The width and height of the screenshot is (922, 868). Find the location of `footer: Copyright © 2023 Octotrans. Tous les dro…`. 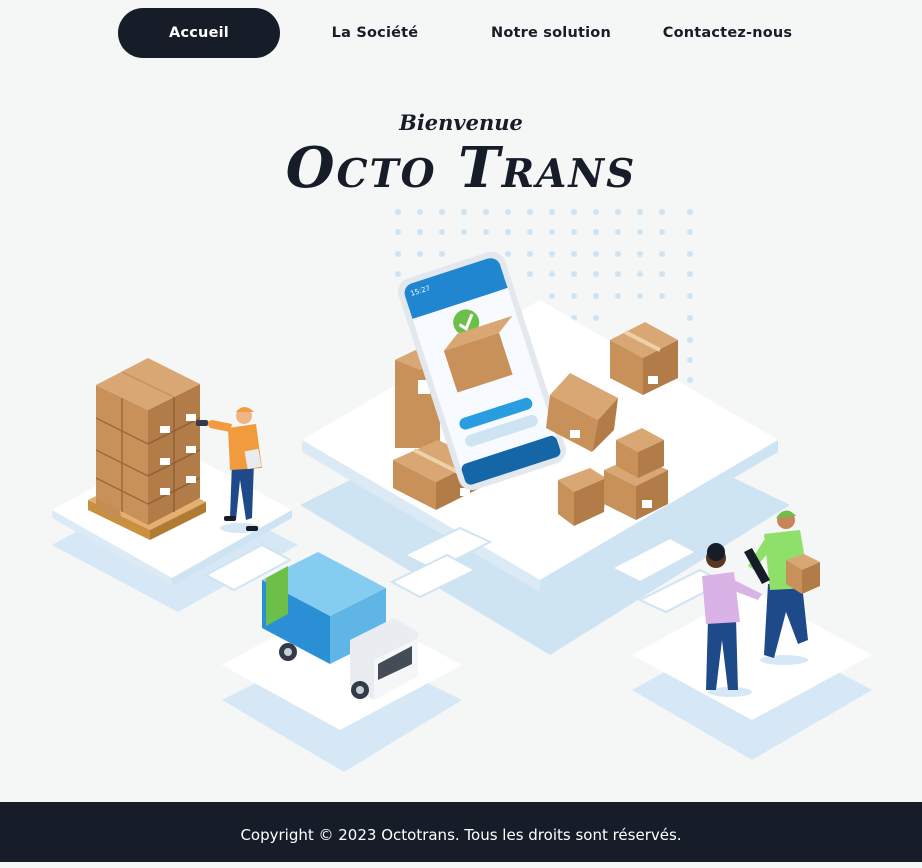

footer: Copyright © 2023 Octotrans. Tous les dro… is located at coordinates (461, 832).